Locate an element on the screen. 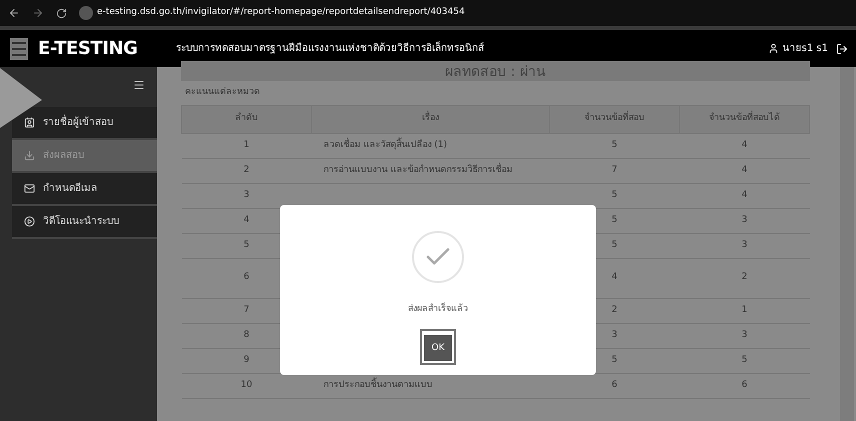  forward-icon is located at coordinates (38, 13).